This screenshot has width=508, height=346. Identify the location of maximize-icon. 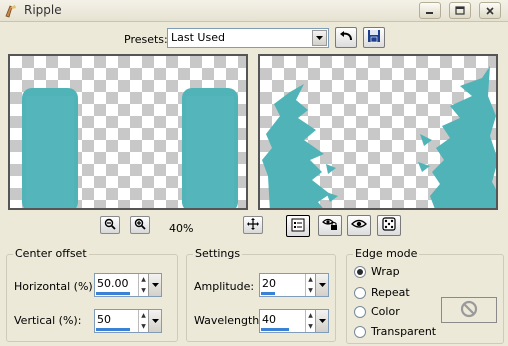
(460, 10).